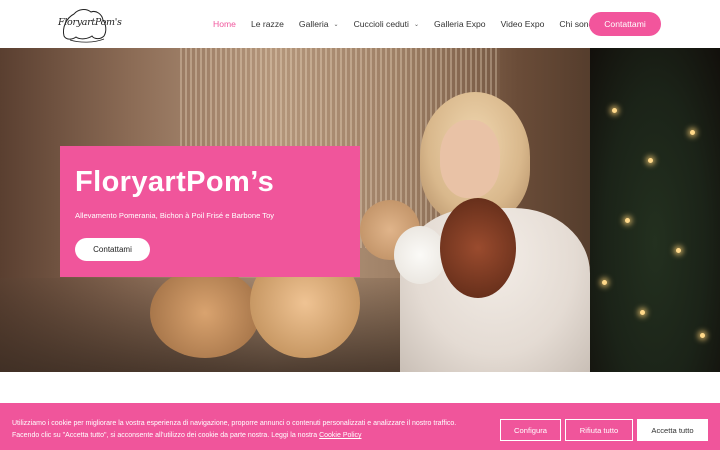 Image resolution: width=720 pixels, height=450 pixels. I want to click on nav-item-le-razze: Le razze, so click(267, 24).